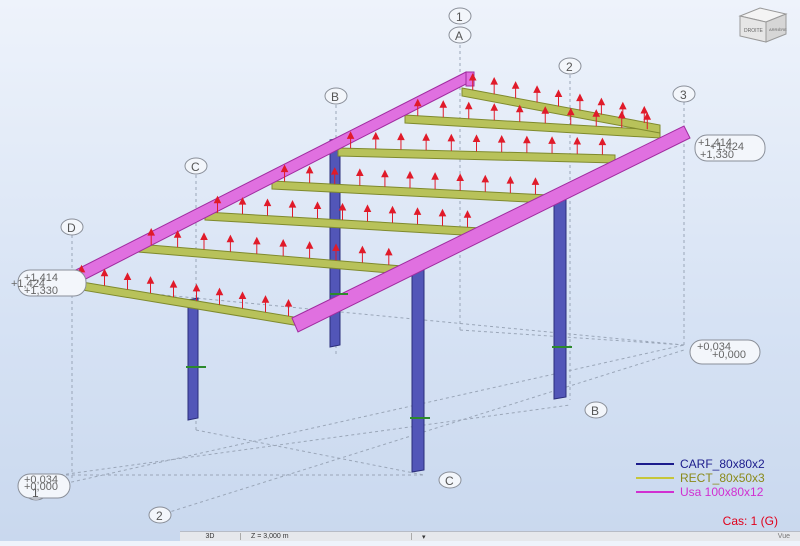 The width and height of the screenshot is (800, 546). I want to click on status-bar: 3D Z = 3,000 m ▾ Vue, so click(490, 536).